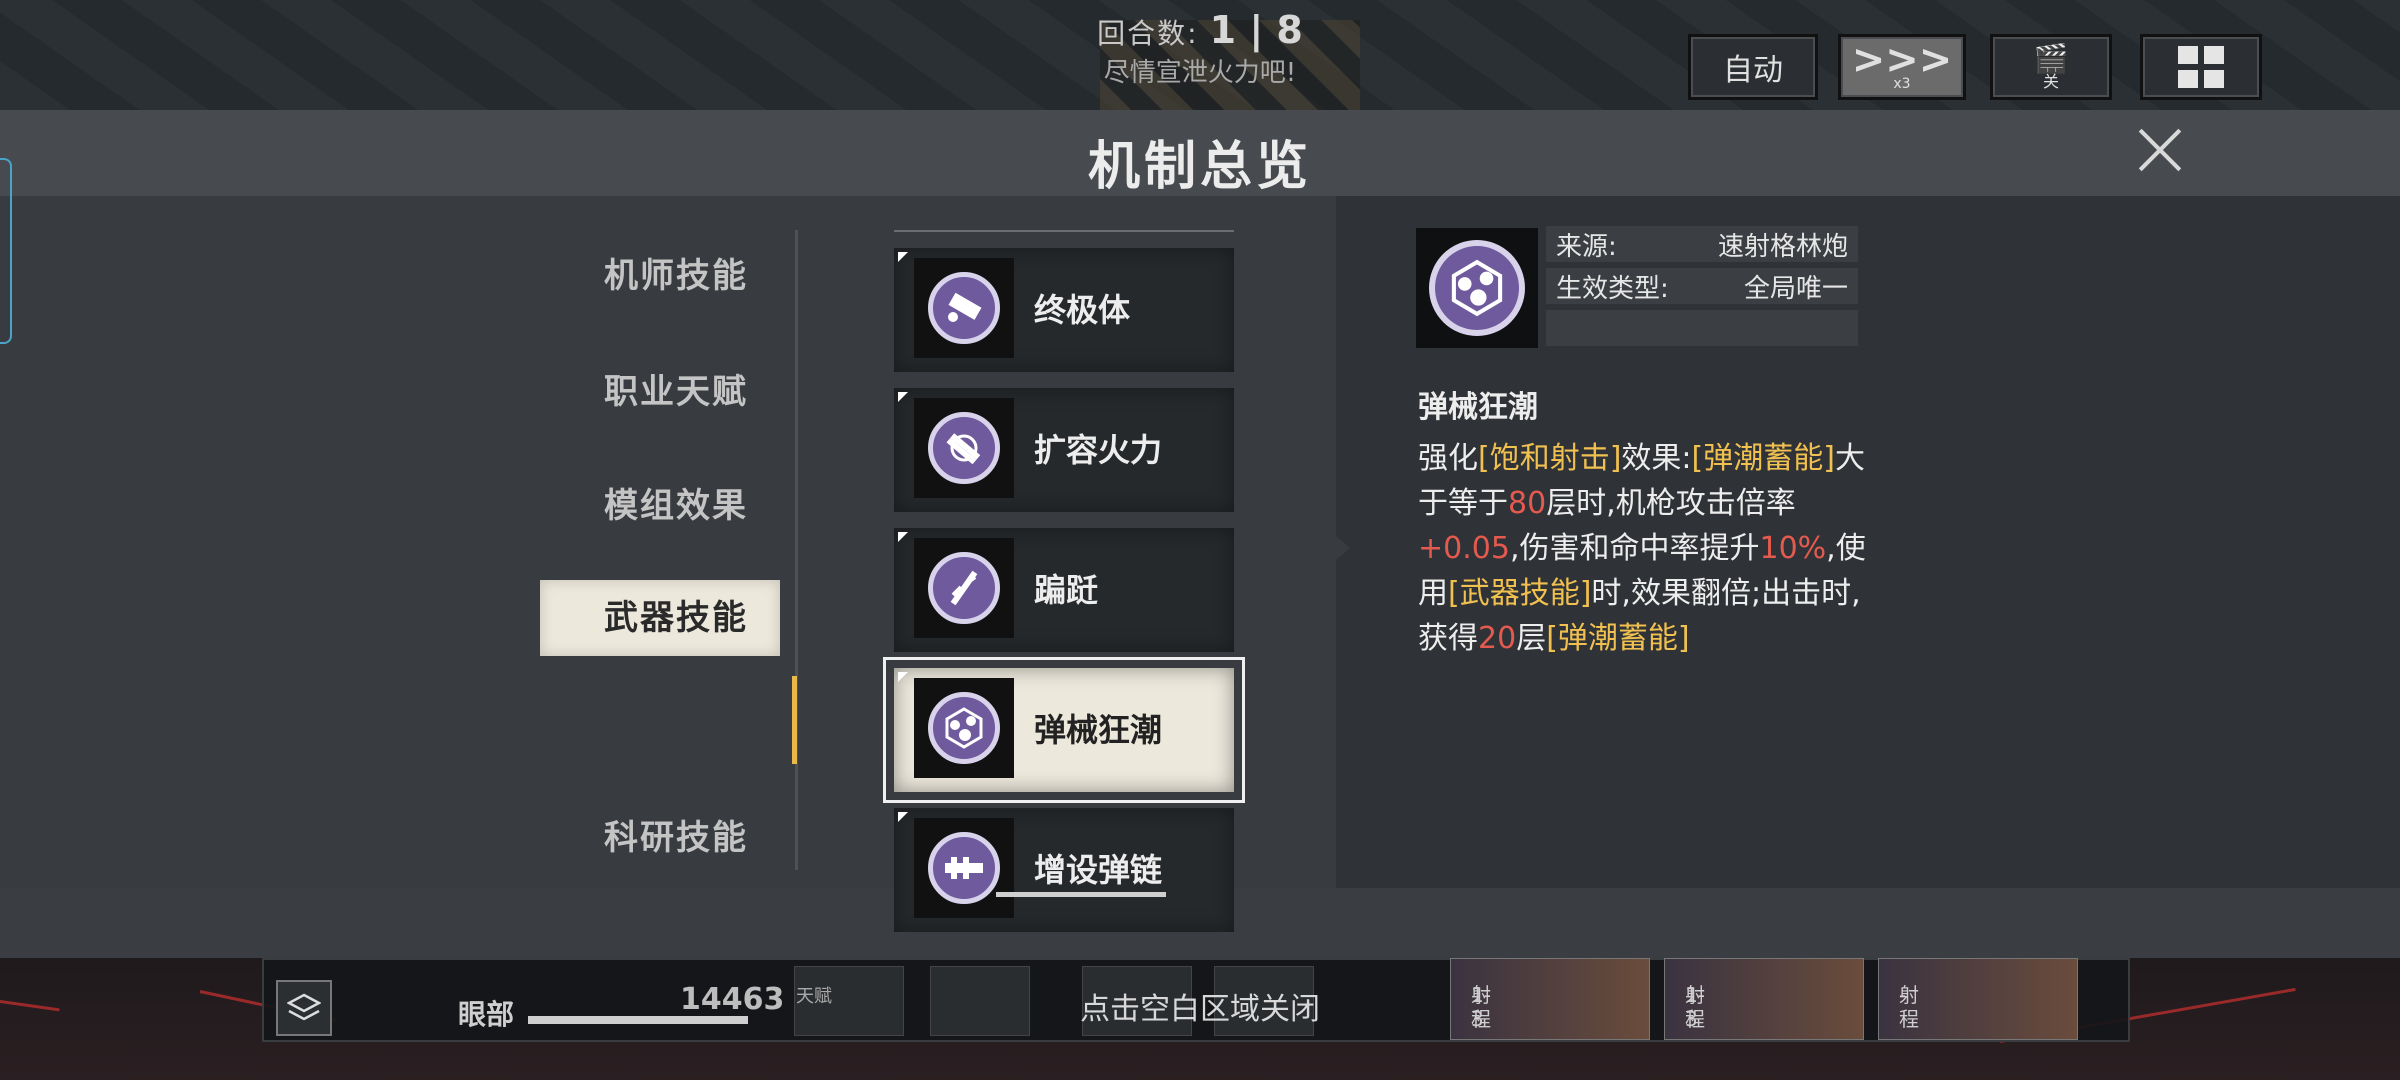 Image resolution: width=2400 pixels, height=1080 pixels. Describe the element at coordinates (1148, 33) in the screenshot. I see `turn-label: 回合数:` at that location.